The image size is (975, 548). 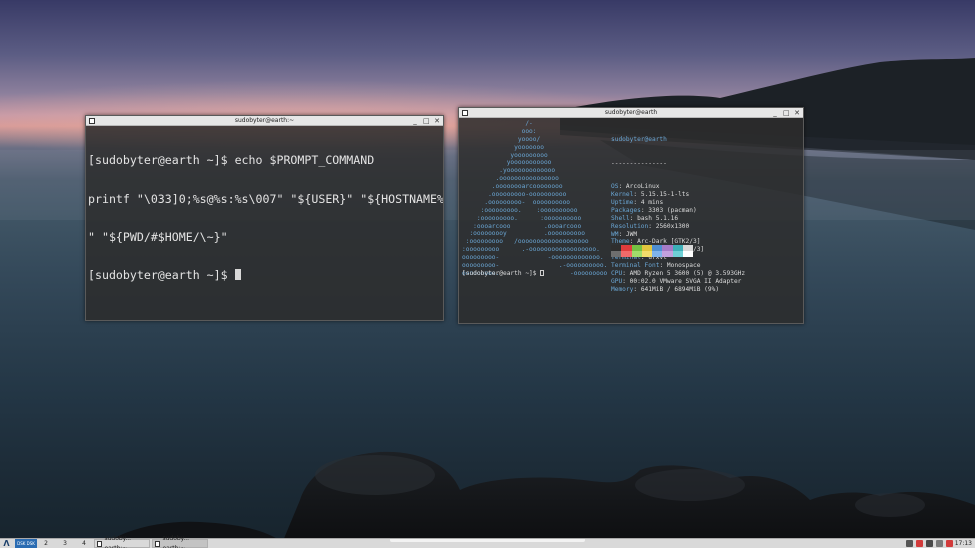 I want to click on info-line: Shell: bash 5.1.16, so click(x=645, y=218).